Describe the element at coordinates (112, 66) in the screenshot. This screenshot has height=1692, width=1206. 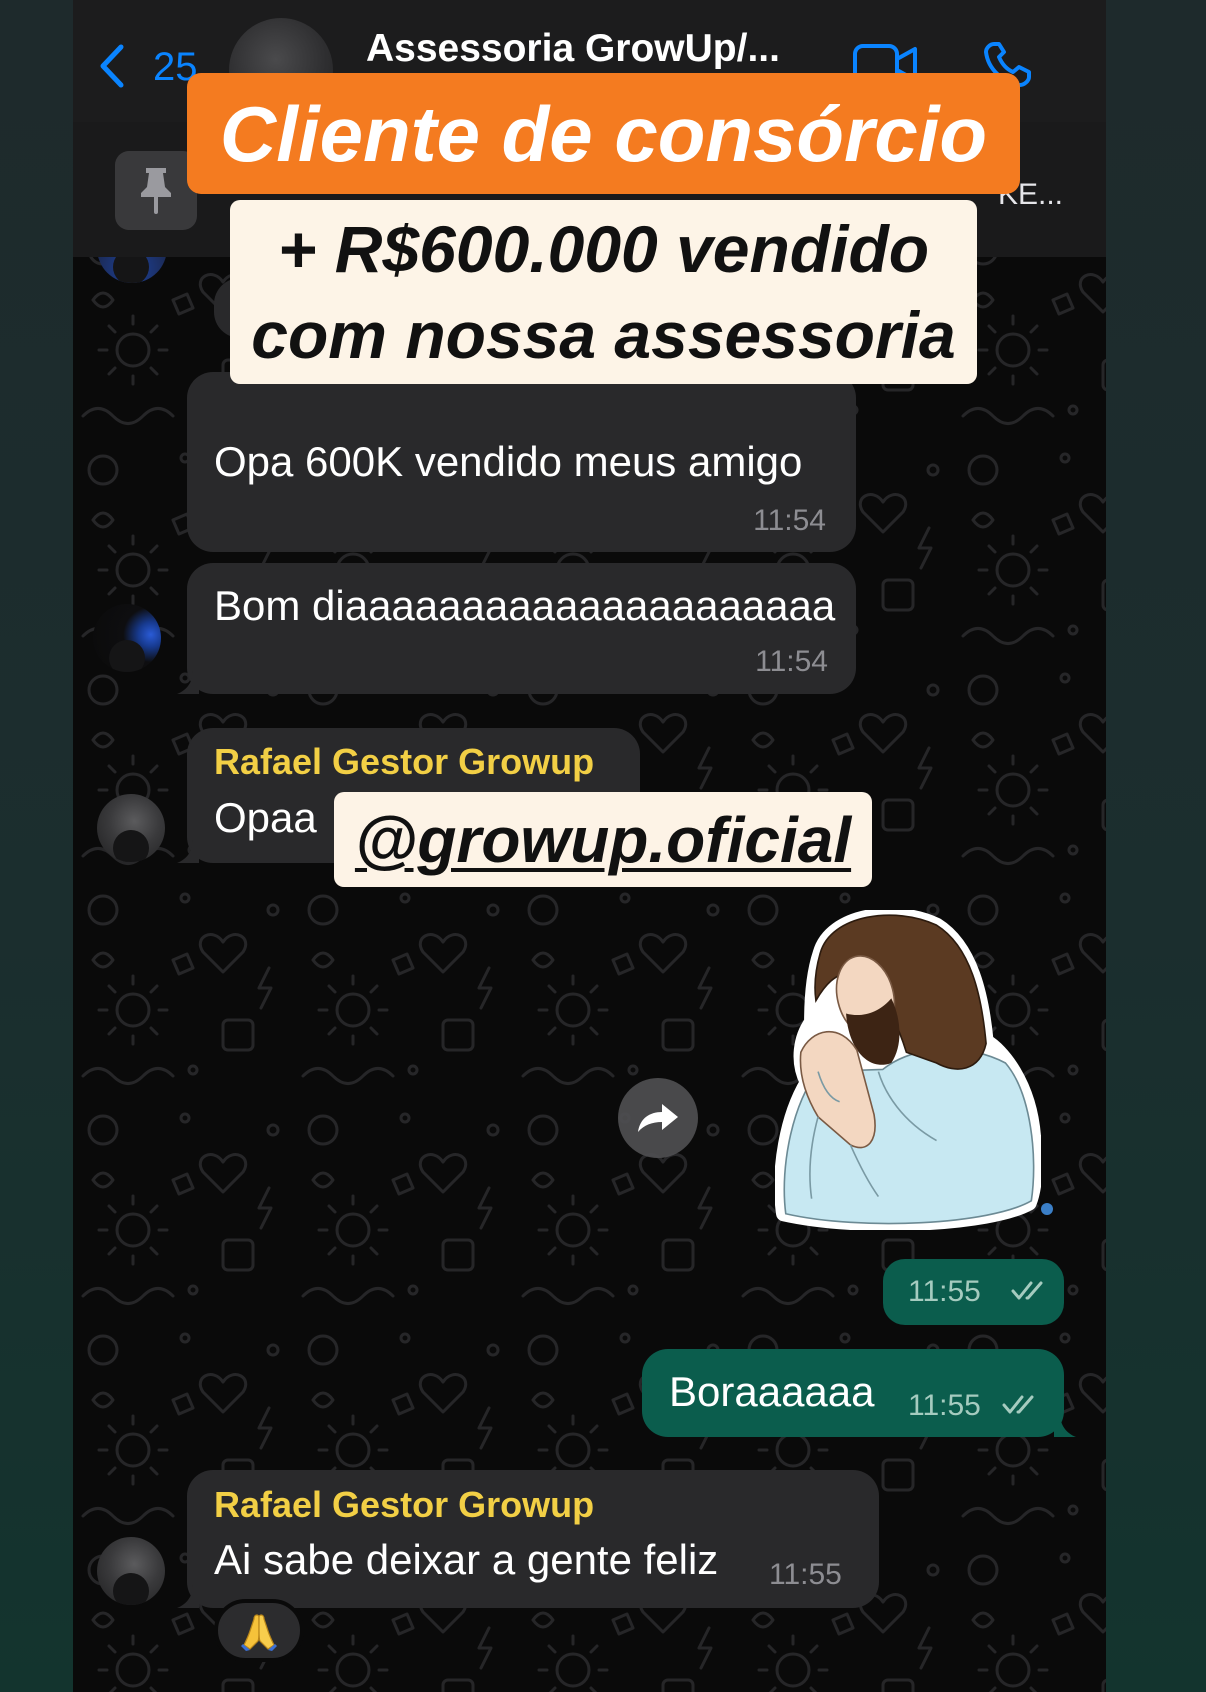
I see `chevron-left-icon` at that location.